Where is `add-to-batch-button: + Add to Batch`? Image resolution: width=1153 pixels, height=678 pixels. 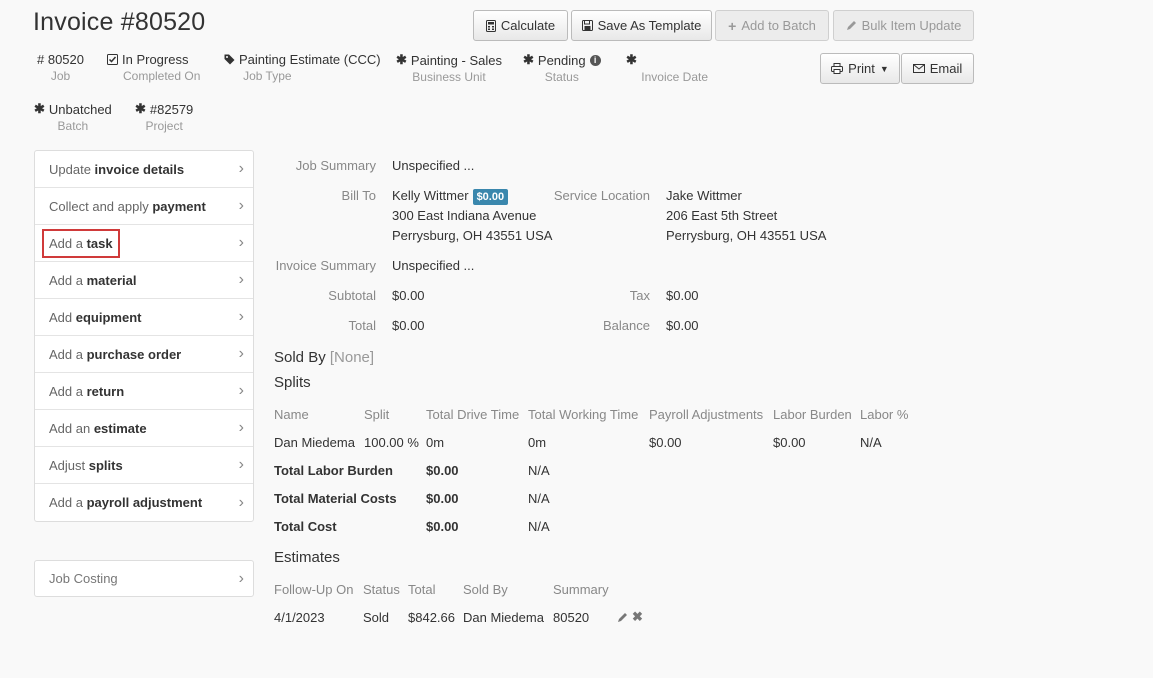
add-to-batch-button: + Add to Batch is located at coordinates (772, 25).